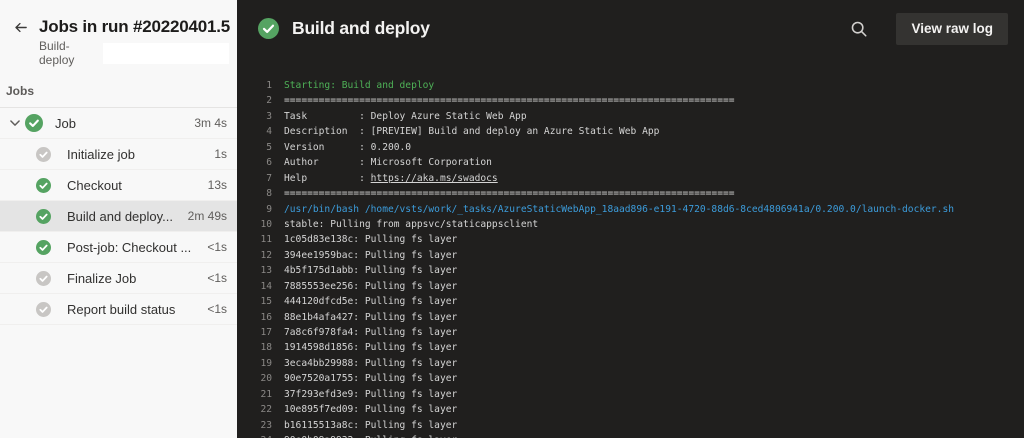  What do you see at coordinates (371, 302) in the screenshot?
I see `log-text: 444120dfcd5e: Pulling fs layer` at bounding box center [371, 302].